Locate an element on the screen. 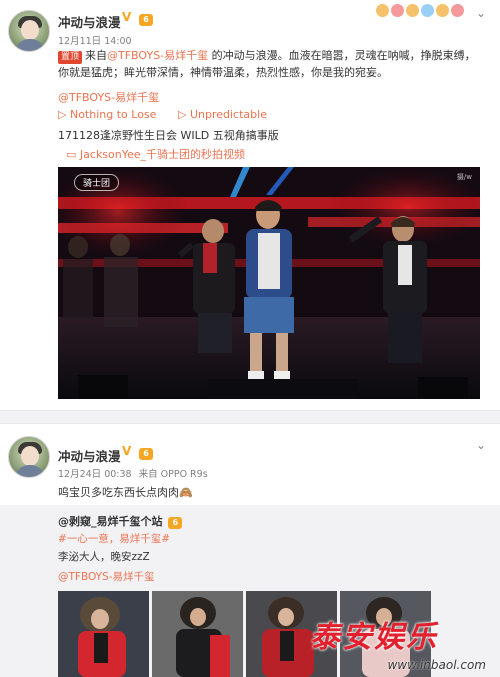  watermark-title: 泰安娱乐 is located at coordinates (374, 637).